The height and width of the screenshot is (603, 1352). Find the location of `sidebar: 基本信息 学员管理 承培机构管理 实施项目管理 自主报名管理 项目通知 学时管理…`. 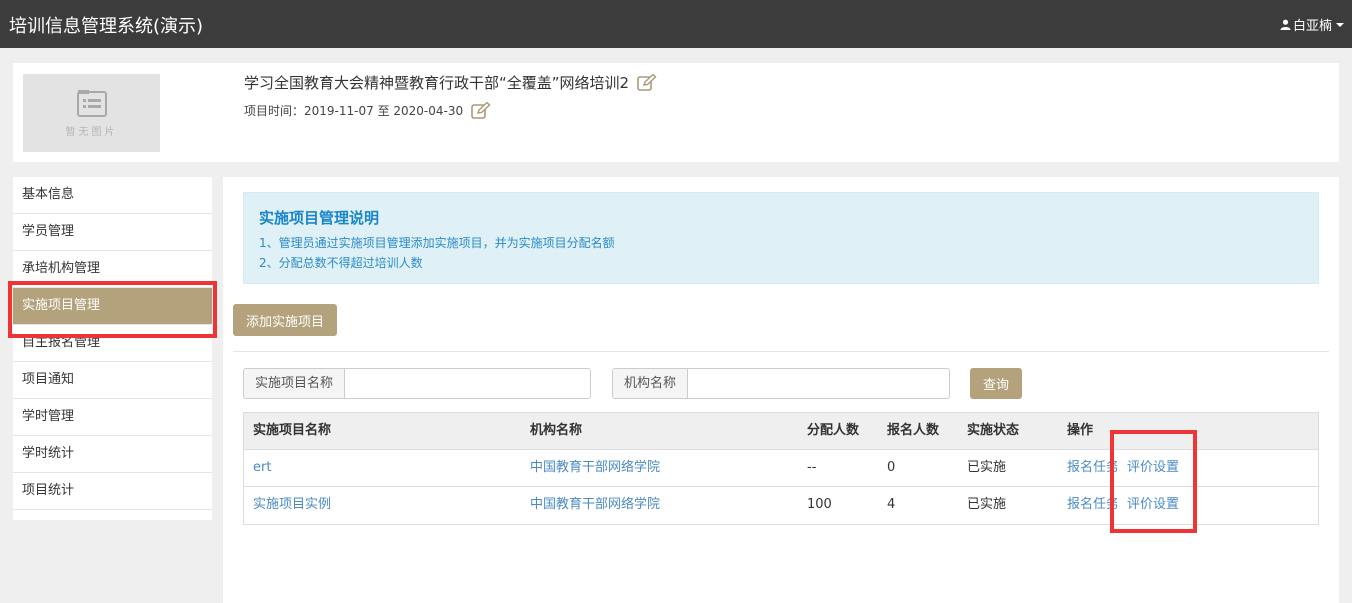

sidebar: 基本信息 学员管理 承培机构管理 实施项目管理 自主报名管理 项目通知 学时管理… is located at coordinates (112, 348).